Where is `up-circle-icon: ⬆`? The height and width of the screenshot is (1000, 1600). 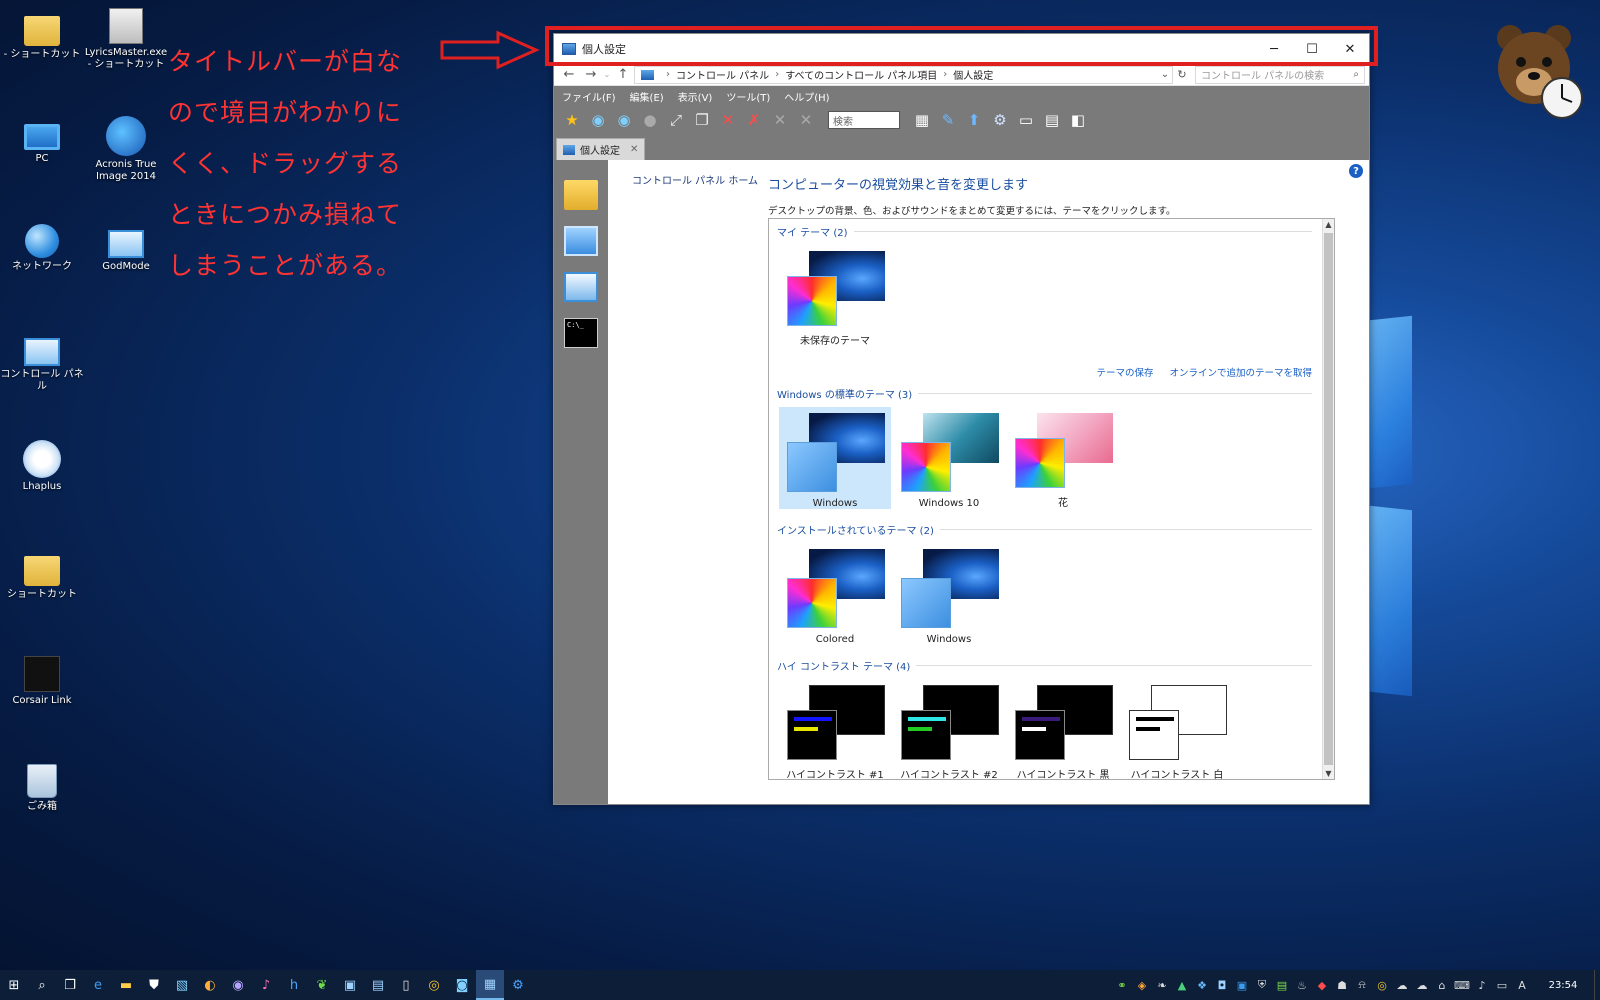
up-circle-icon: ⬆ is located at coordinates (974, 120).